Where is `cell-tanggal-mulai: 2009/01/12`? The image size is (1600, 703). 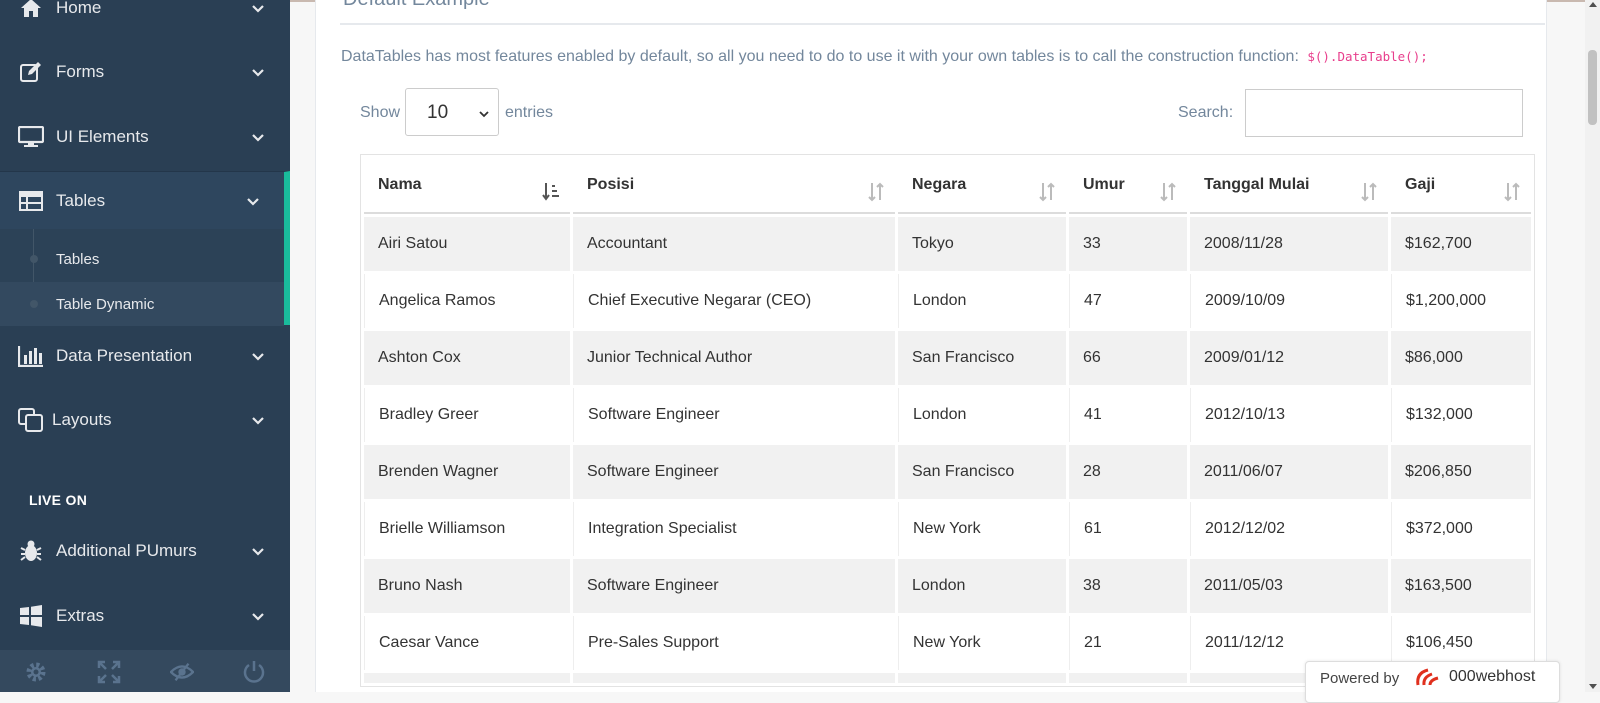 cell-tanggal-mulai: 2009/01/12 is located at coordinates (1289, 358).